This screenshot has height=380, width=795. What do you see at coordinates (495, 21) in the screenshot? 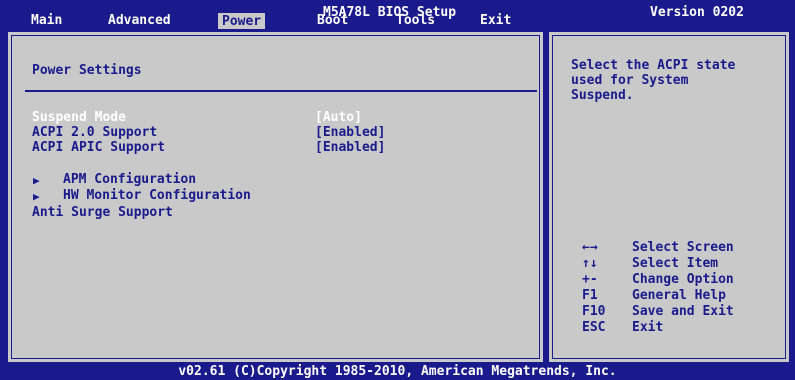
I see `tab-exit: Exit` at bounding box center [495, 21].